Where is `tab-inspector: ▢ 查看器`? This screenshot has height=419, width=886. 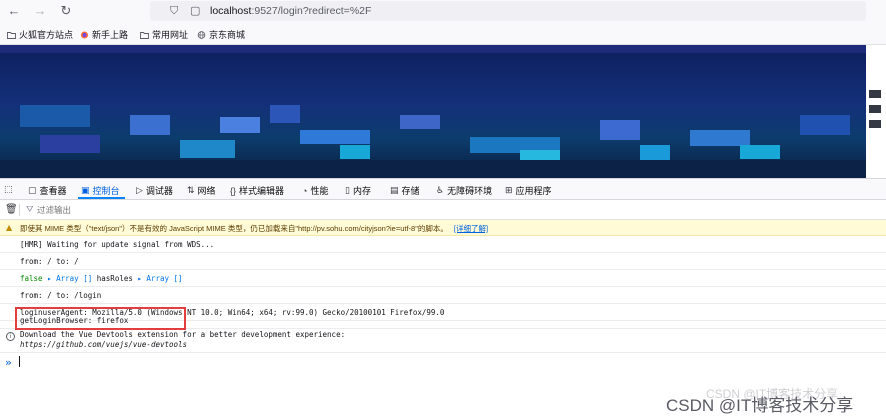
tab-inspector: ▢ 查看器 is located at coordinates (47, 190).